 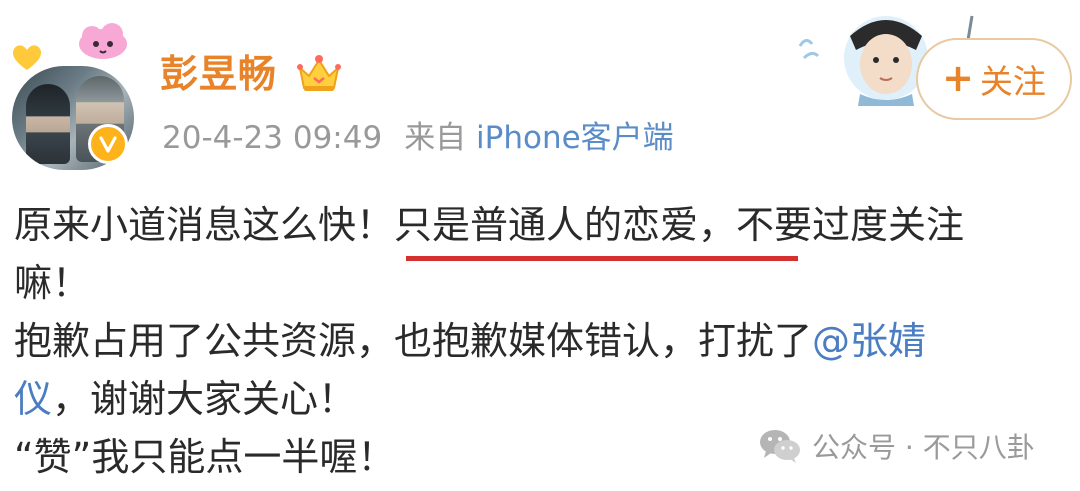 What do you see at coordinates (1012, 81) in the screenshot?
I see `follow-button-label: 关注` at bounding box center [1012, 81].